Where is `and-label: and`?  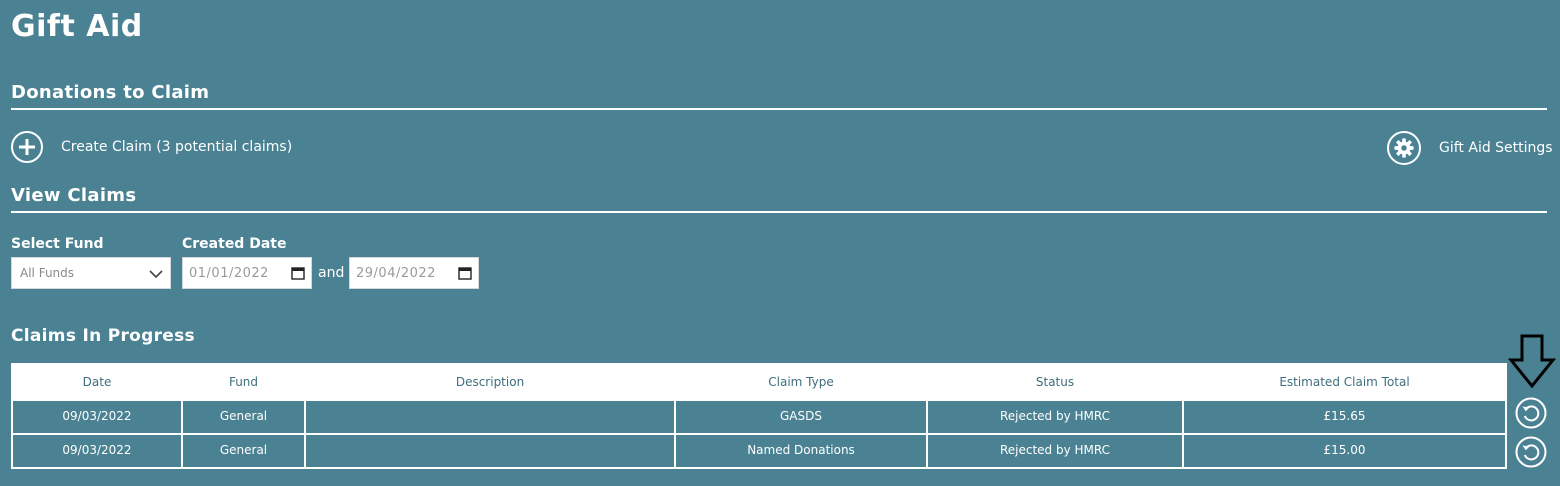 and-label: and is located at coordinates (331, 273).